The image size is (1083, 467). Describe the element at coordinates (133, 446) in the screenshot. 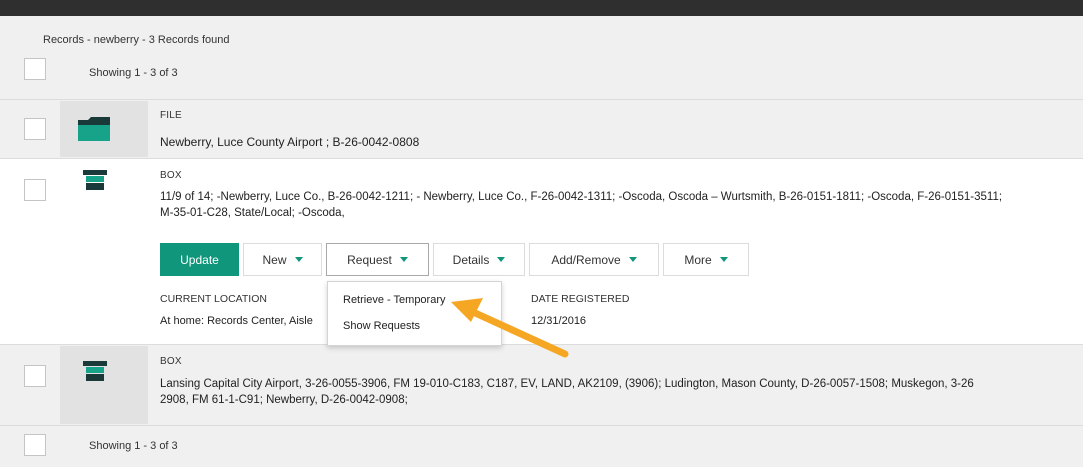

I see `pagination-showing-bottom: Showing 1 - 3 of 3` at that location.